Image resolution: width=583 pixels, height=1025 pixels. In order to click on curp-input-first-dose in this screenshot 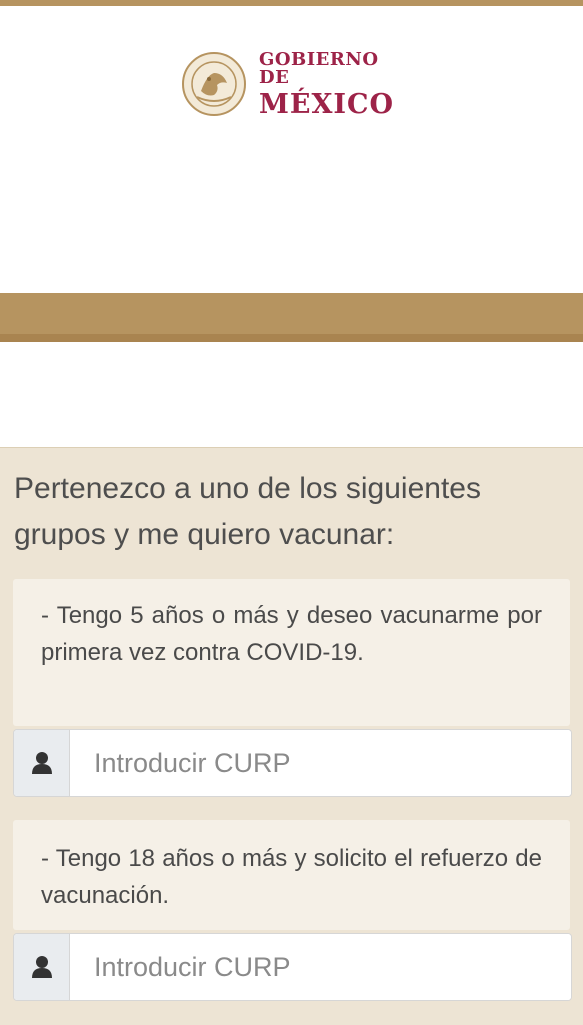, I will do `click(320, 763)`.